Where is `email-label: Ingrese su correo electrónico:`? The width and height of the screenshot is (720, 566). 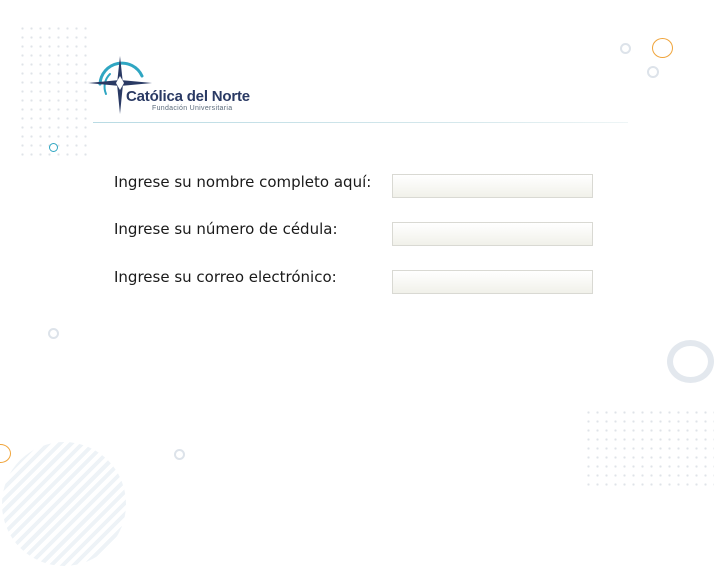
email-label: Ingrese su correo electrónico: is located at coordinates (225, 277).